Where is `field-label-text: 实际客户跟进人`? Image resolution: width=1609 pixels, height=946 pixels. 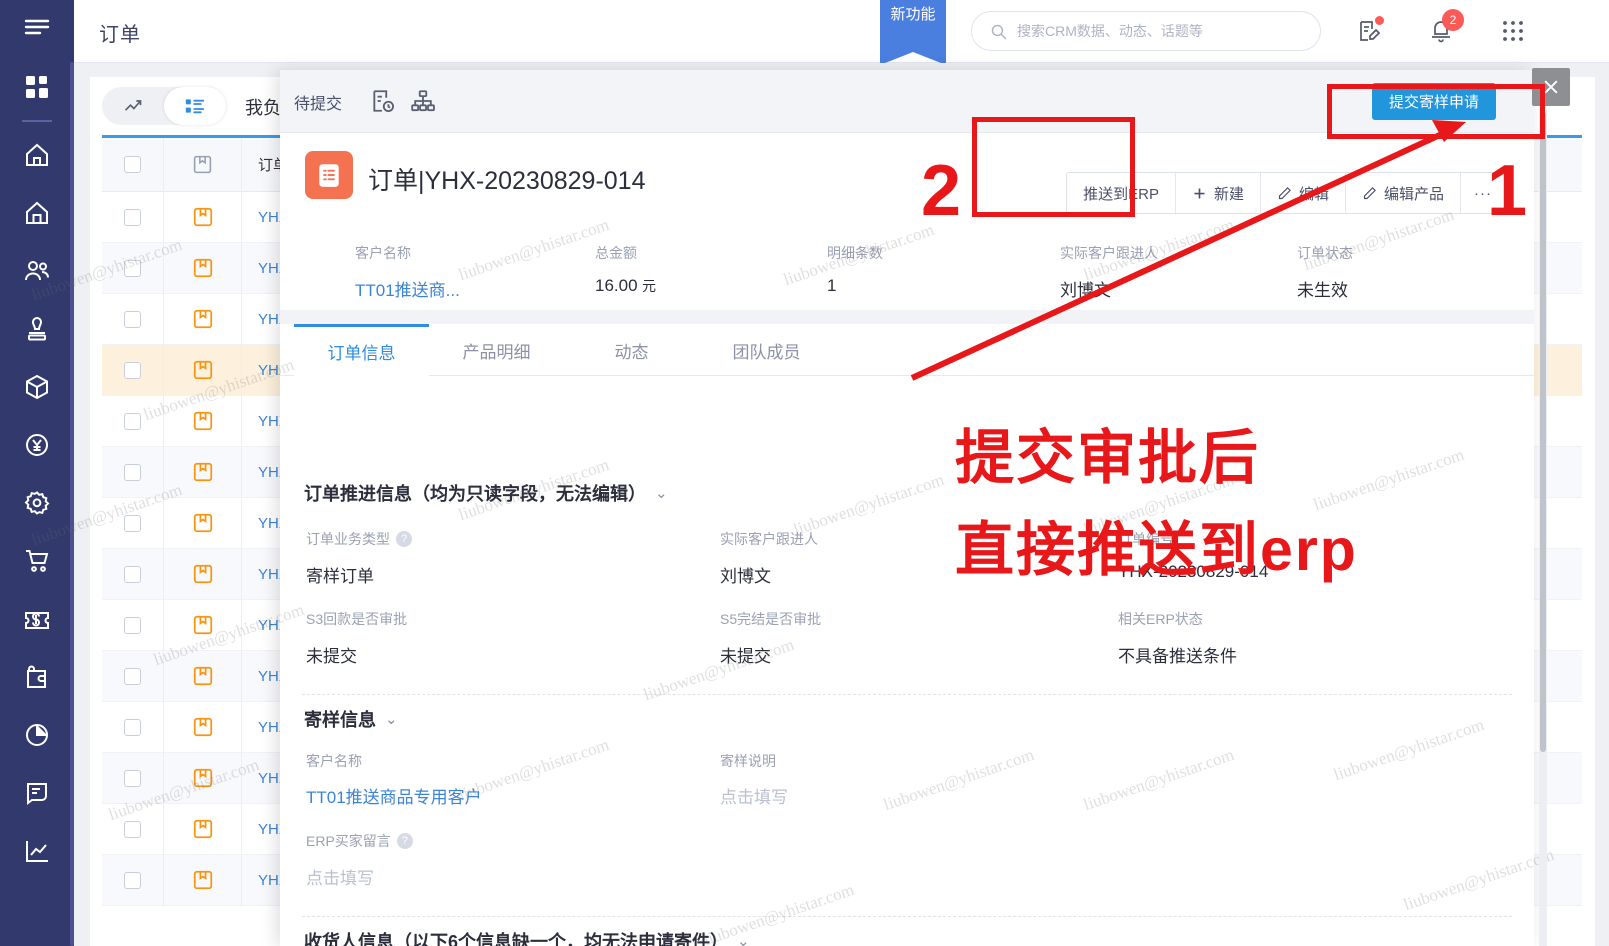 field-label-text: 实际客户跟进人 is located at coordinates (769, 539).